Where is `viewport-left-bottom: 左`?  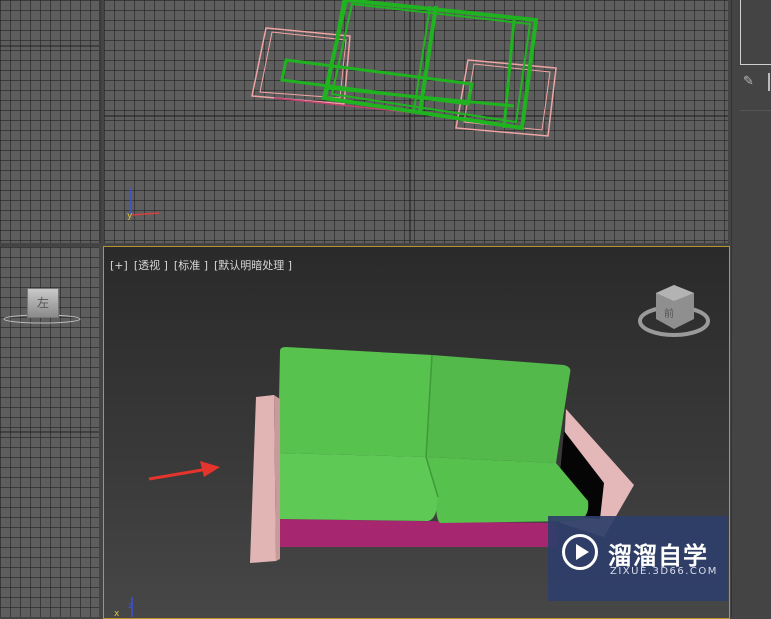 viewport-left-bottom: 左 is located at coordinates (49, 432).